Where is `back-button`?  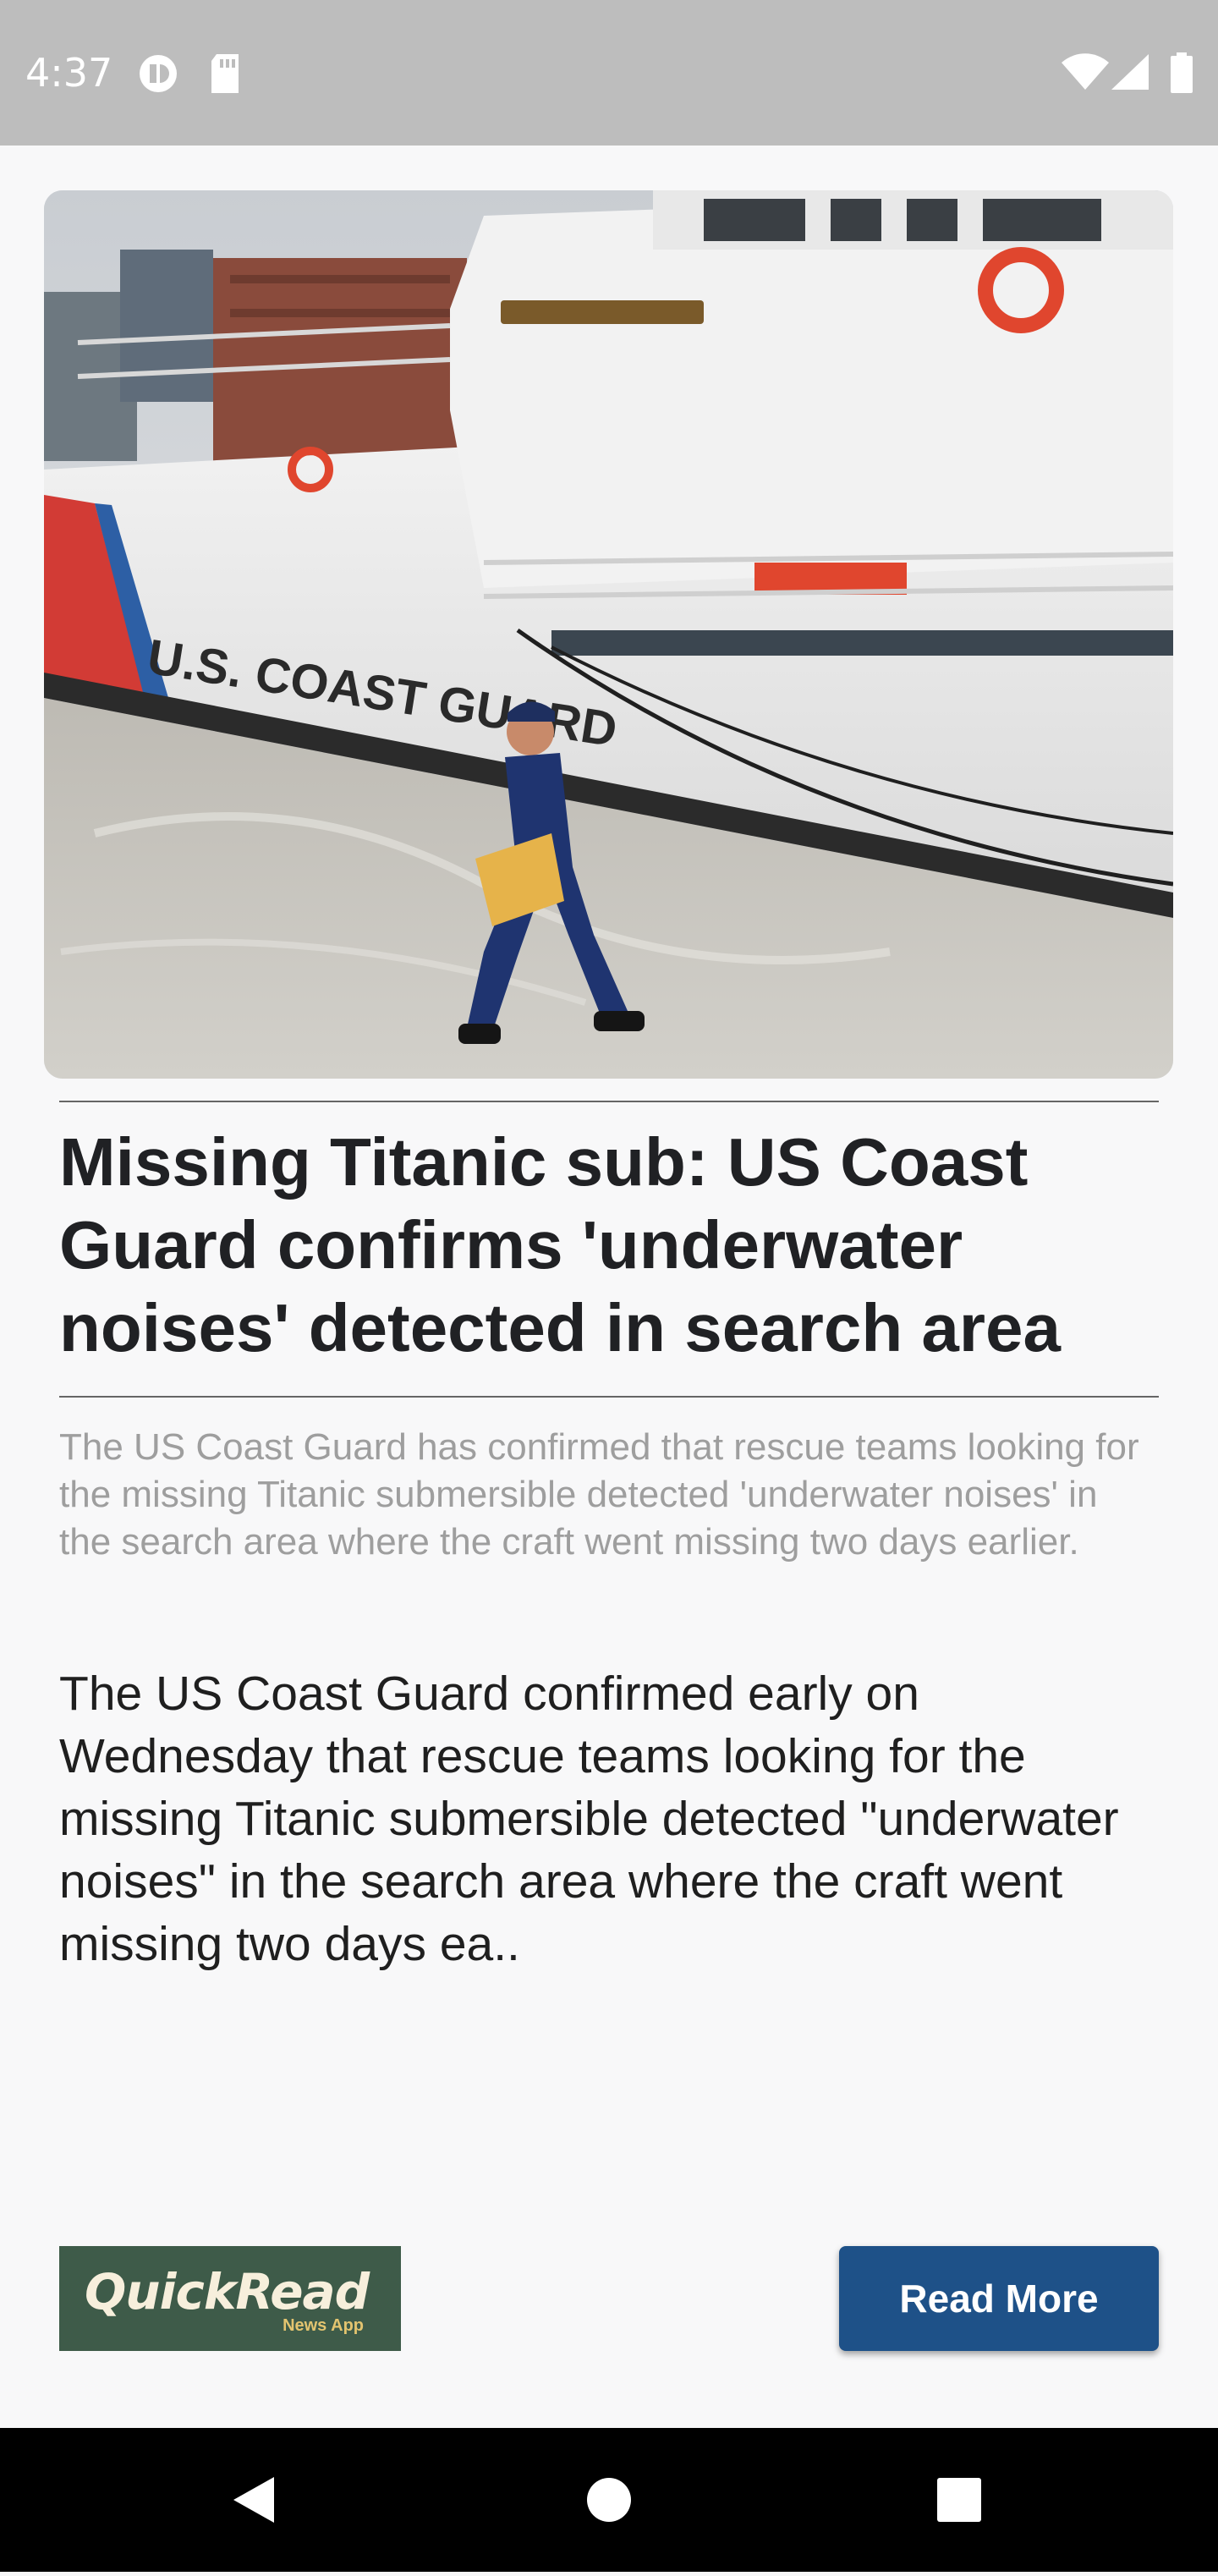 back-button is located at coordinates (254, 2500).